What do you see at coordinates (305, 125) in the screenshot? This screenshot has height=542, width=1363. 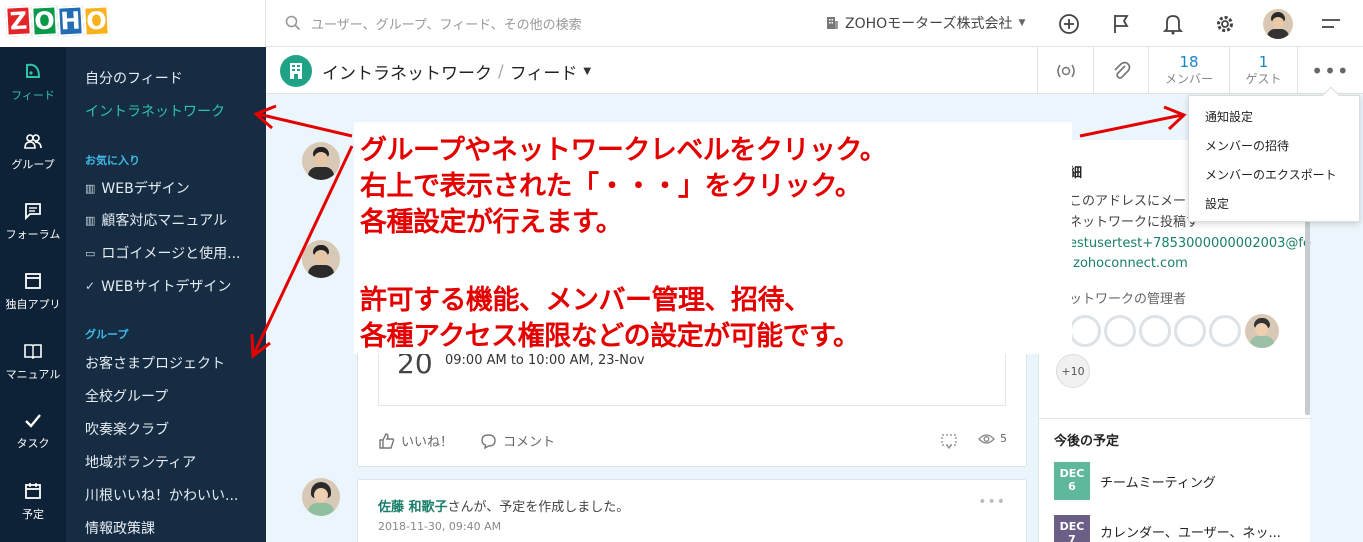 I see `arrow-to-intranet` at bounding box center [305, 125].